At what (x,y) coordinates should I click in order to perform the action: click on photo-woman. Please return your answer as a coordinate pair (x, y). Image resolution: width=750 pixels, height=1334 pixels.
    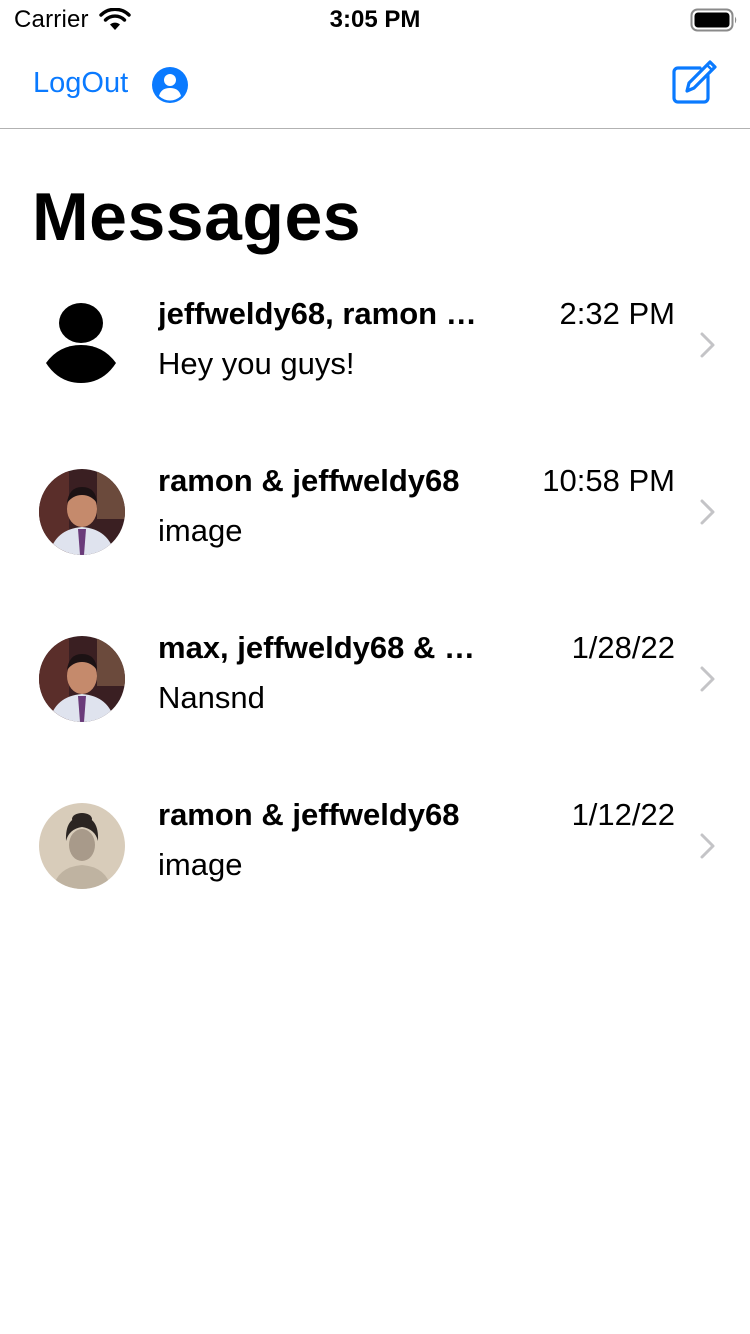
    Looking at the image, I should click on (82, 846).